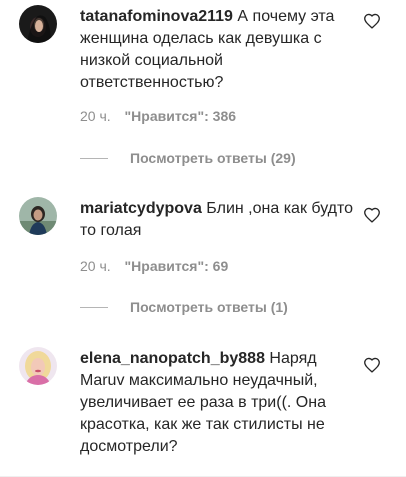  I want to click on view-replies-label: Посмотреть ответы (1), so click(209, 307).